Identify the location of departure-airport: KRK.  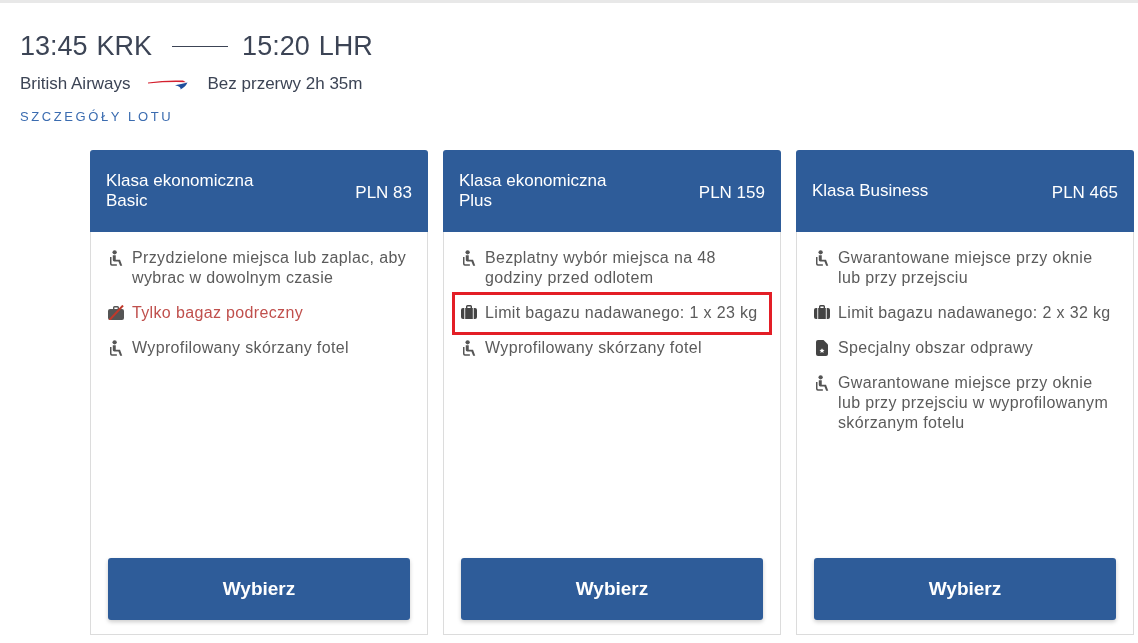
(124, 46).